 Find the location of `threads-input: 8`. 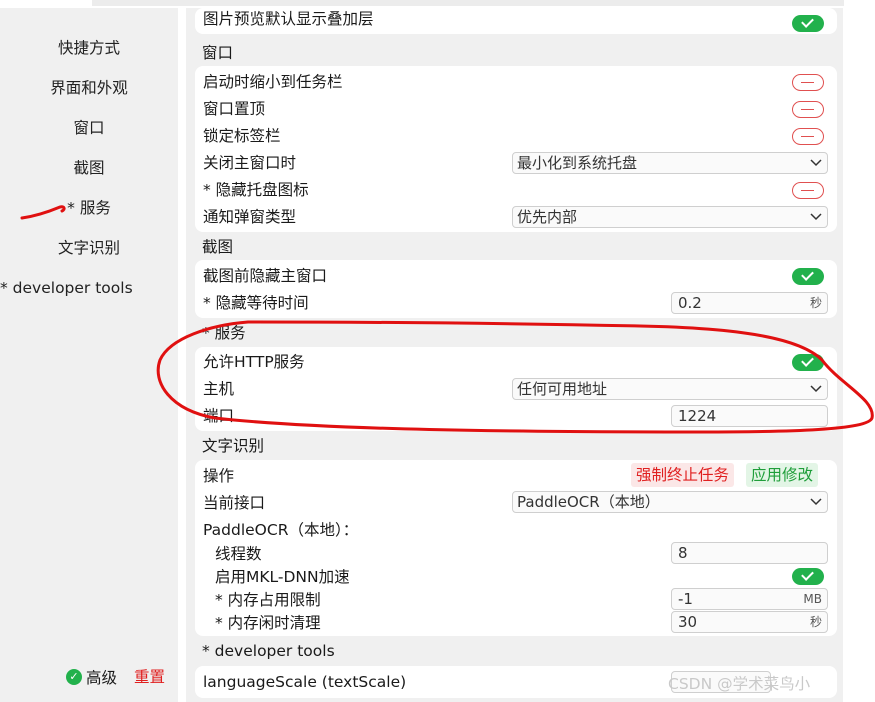

threads-input: 8 is located at coordinates (749, 553).